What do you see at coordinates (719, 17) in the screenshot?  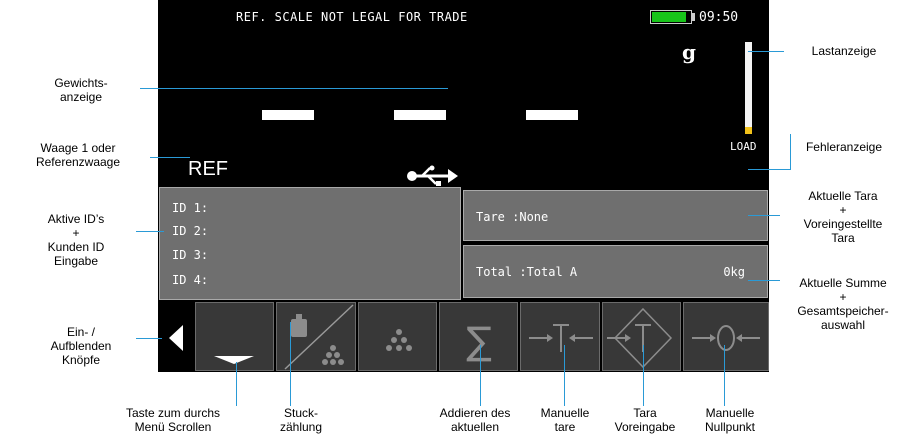 I see `clock: 09:50` at bounding box center [719, 17].